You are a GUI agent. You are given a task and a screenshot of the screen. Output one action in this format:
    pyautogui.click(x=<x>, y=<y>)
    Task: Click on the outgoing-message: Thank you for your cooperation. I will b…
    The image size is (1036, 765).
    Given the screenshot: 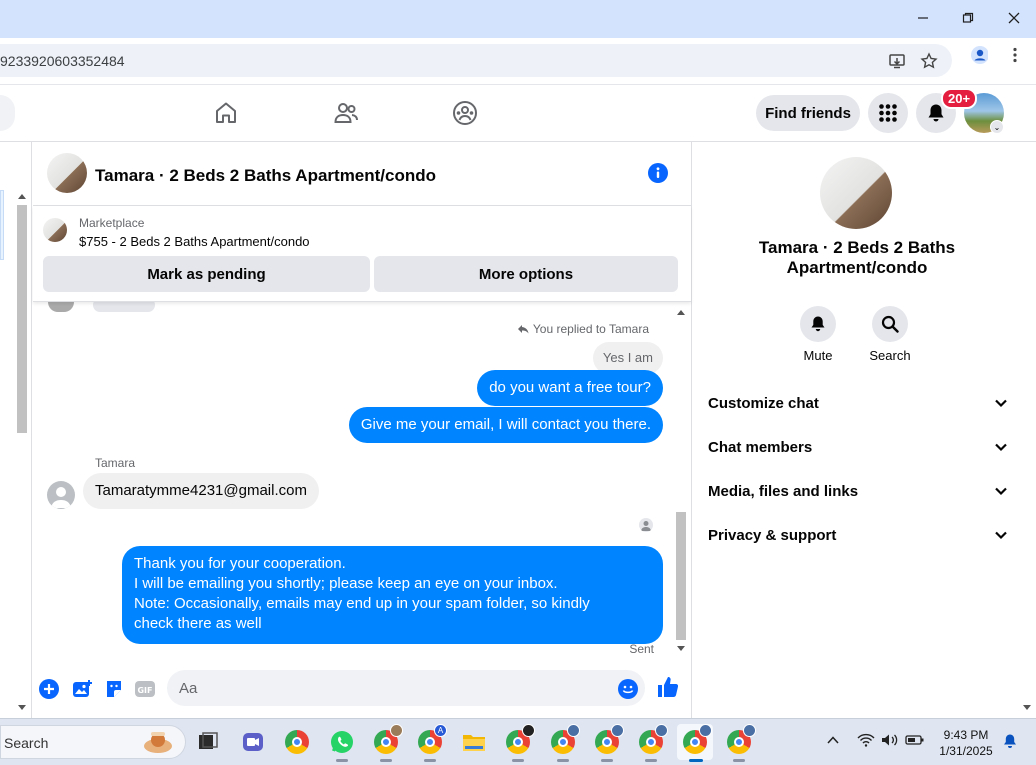 What is the action you would take?
    pyautogui.click(x=392, y=595)
    